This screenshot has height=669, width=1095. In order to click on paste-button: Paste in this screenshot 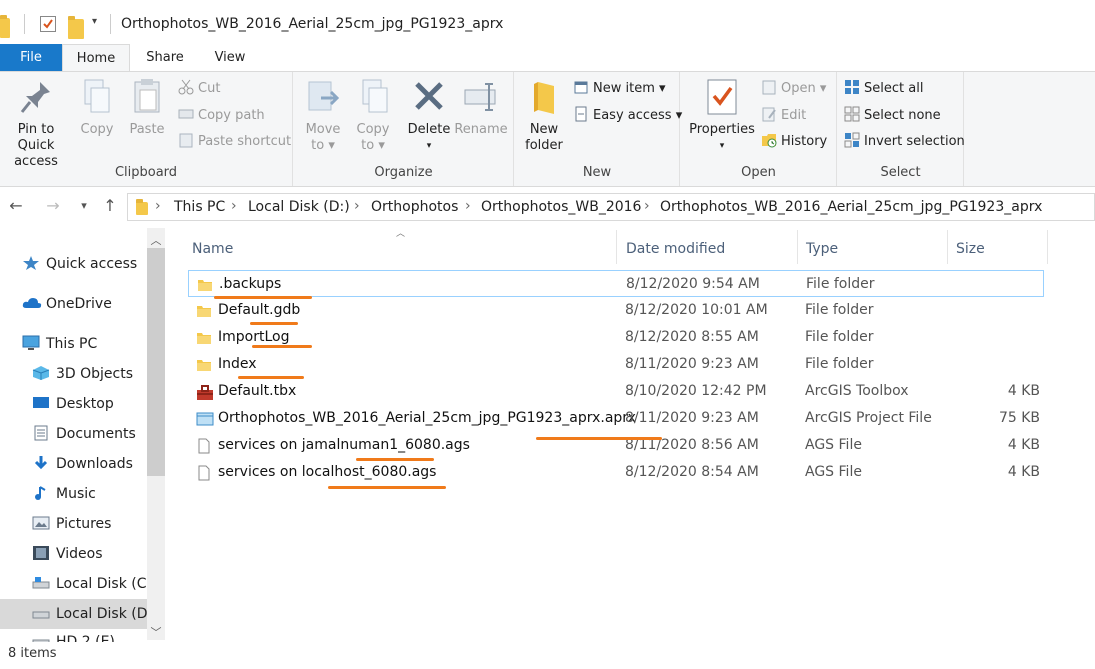, I will do `click(147, 108)`.